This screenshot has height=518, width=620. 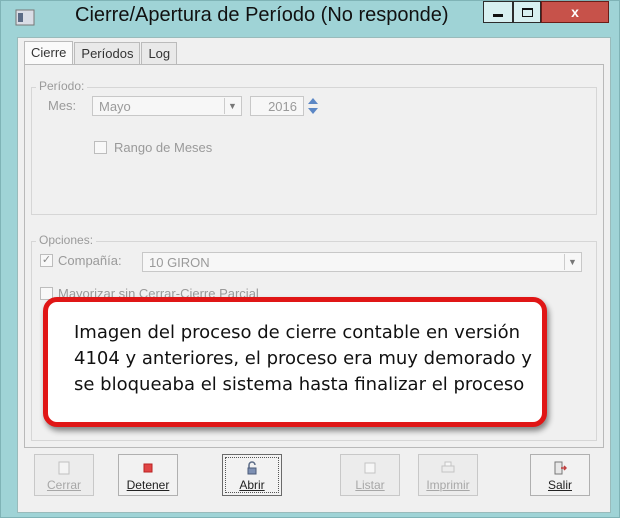 What do you see at coordinates (252, 468) in the screenshot?
I see `unlock-icon` at bounding box center [252, 468].